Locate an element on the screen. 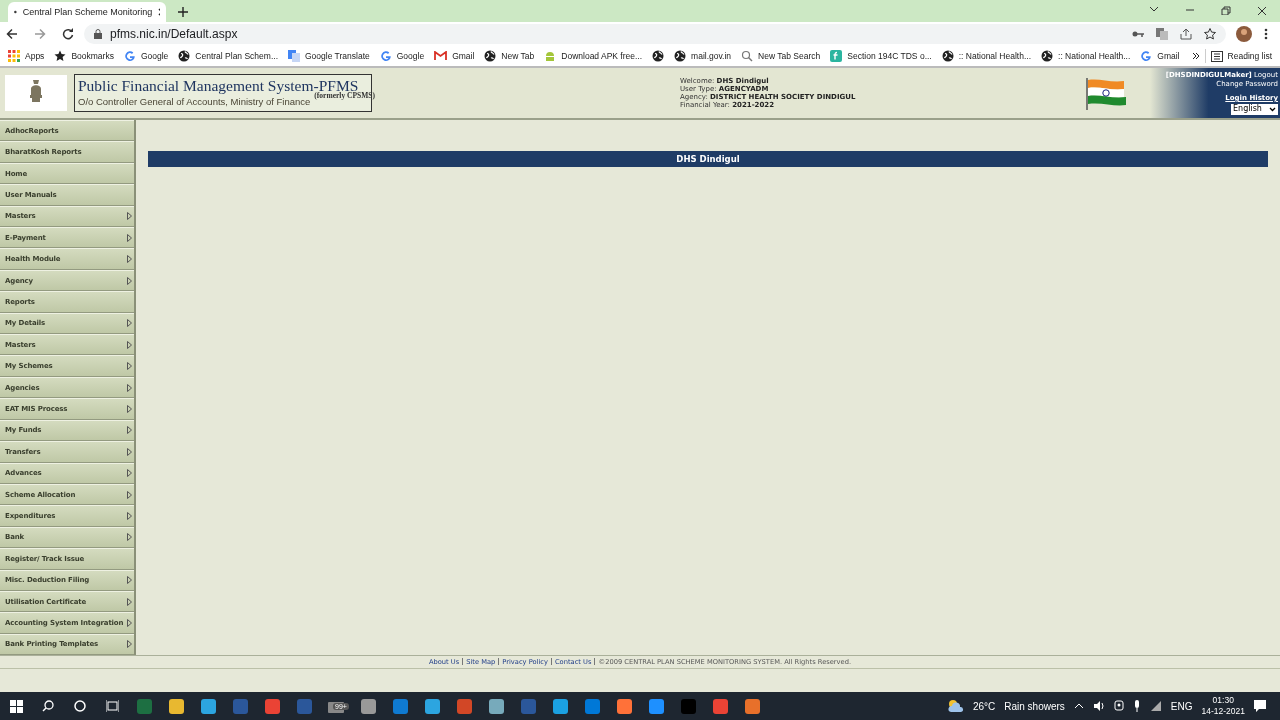 This screenshot has width=1280, height=720. new-tab-icon is located at coordinates (183, 12).